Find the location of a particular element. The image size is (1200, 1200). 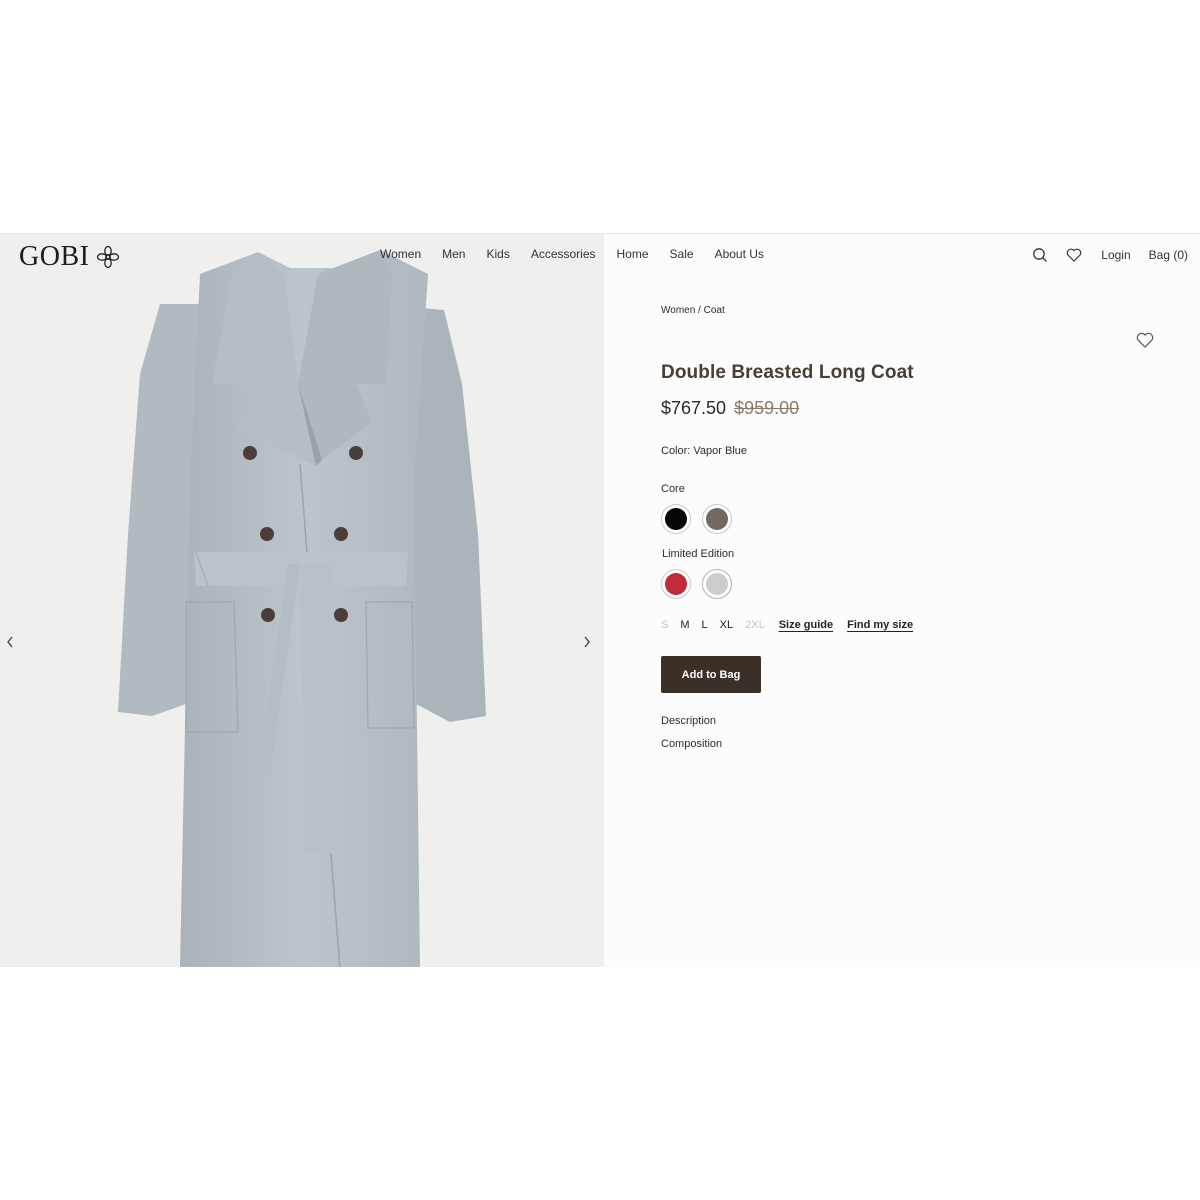

swatch-taupe is located at coordinates (717, 519).